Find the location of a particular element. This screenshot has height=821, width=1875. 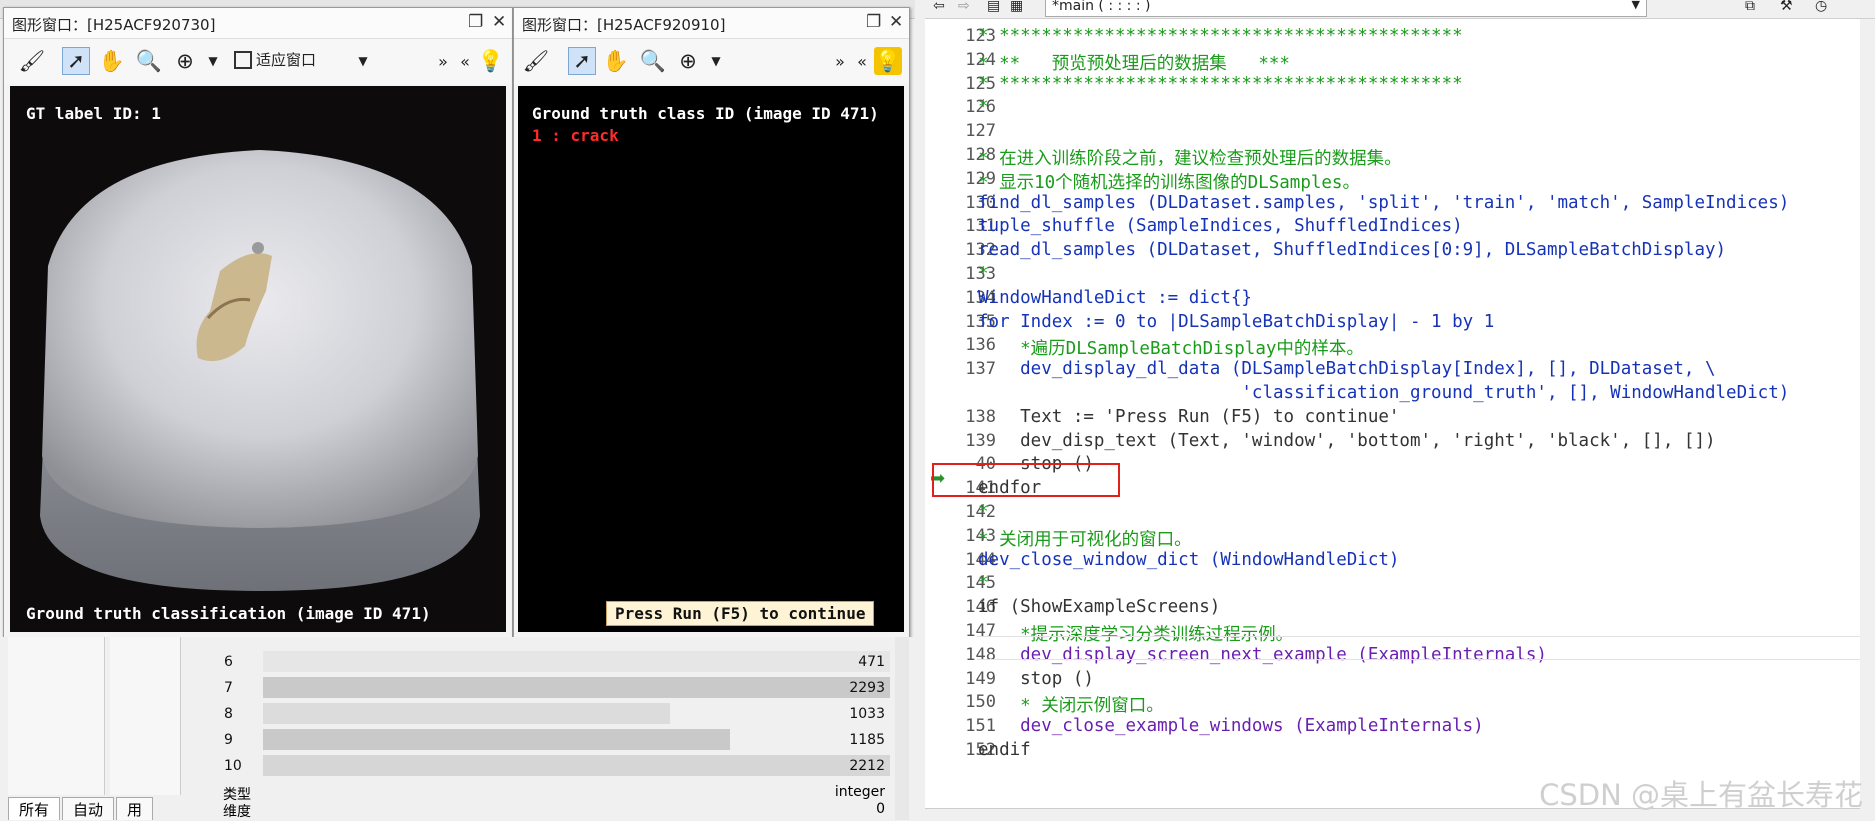

code-line: 126 * is located at coordinates (1392, 108).